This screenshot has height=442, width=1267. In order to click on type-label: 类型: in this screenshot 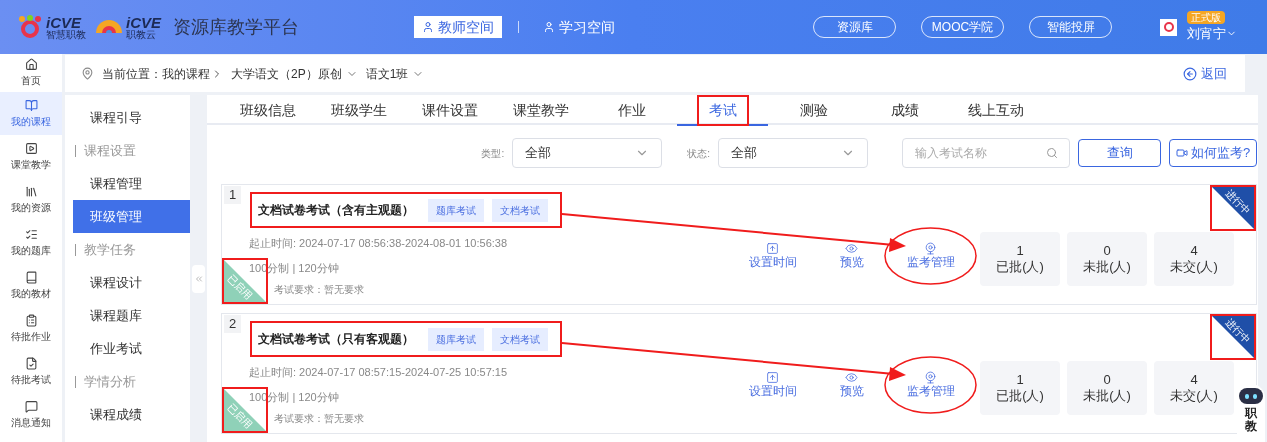, I will do `click(493, 153)`.